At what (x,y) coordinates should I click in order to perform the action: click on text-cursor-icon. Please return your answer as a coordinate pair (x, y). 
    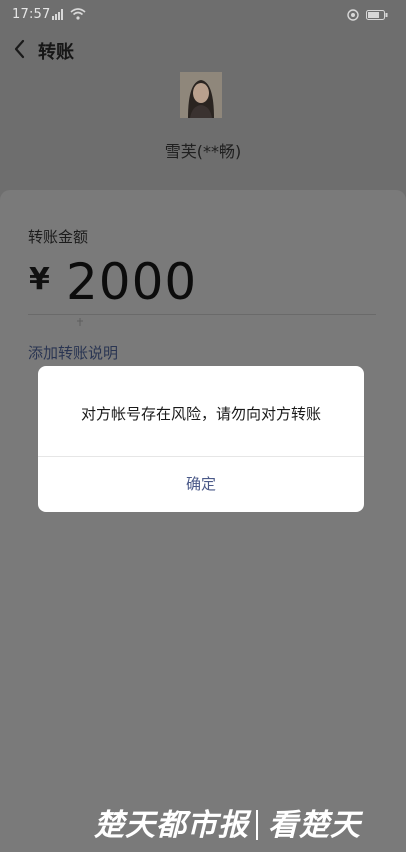
    Looking at the image, I should click on (80, 322).